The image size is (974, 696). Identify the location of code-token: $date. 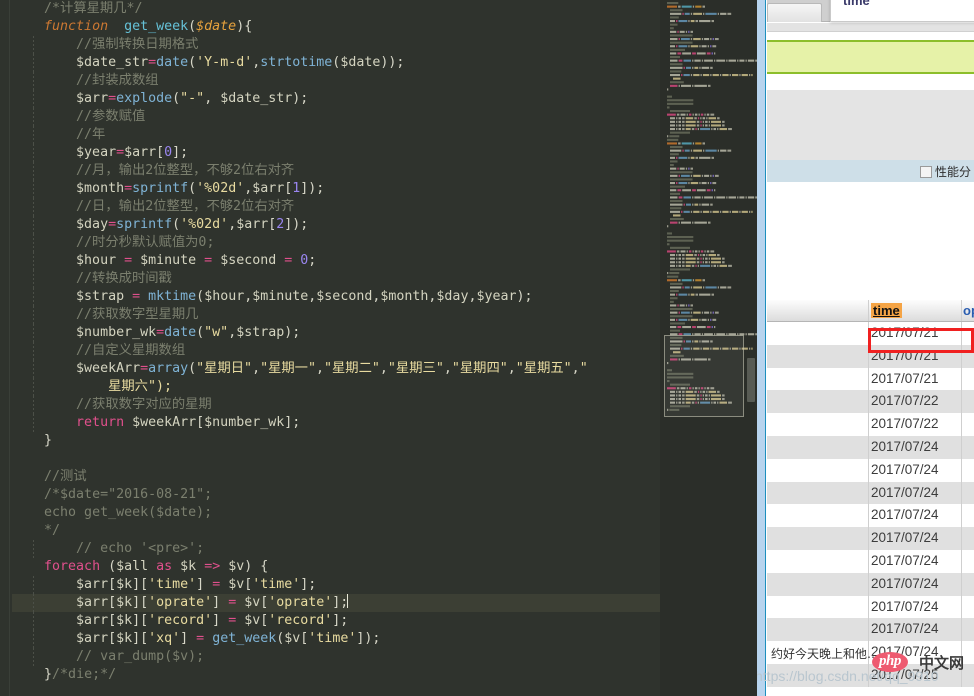
(216, 26).